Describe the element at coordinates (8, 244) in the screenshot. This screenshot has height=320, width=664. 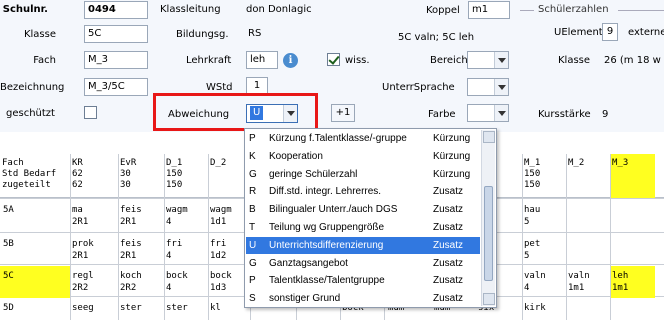
I see `row-klasse: 5B` at that location.